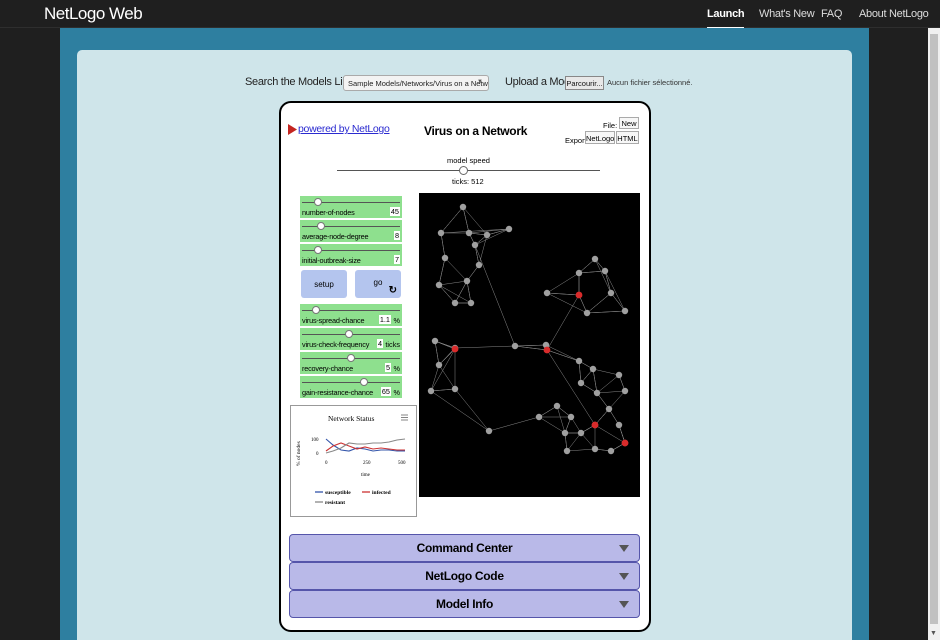 This screenshot has height=640, width=940. What do you see at coordinates (726, 18) in the screenshot?
I see `nav-launch: Launch` at bounding box center [726, 18].